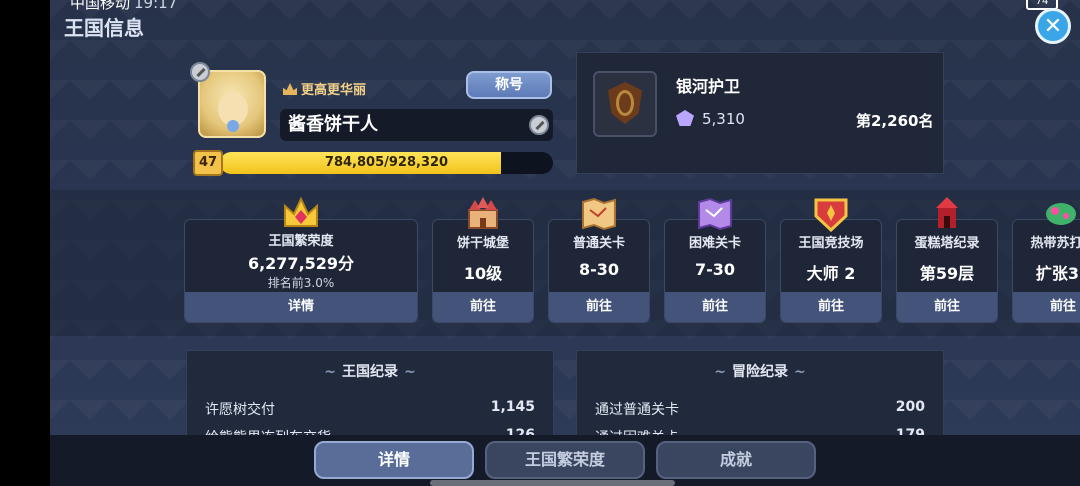 The width and height of the screenshot is (1080, 486). I want to click on page-title: 王国信息, so click(104, 28).